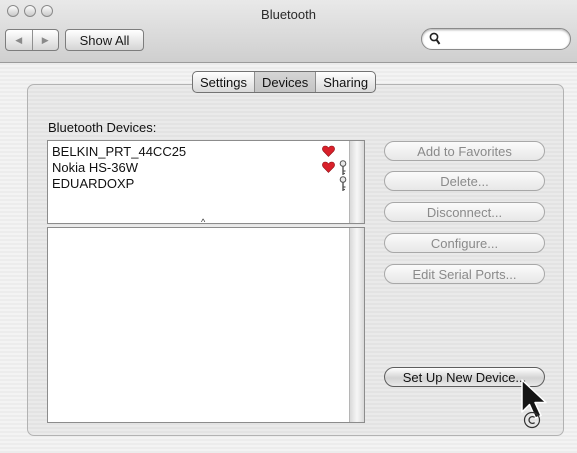 The width and height of the screenshot is (577, 453). Describe the element at coordinates (532, 420) in the screenshot. I see `copyright-badge-icon` at that location.